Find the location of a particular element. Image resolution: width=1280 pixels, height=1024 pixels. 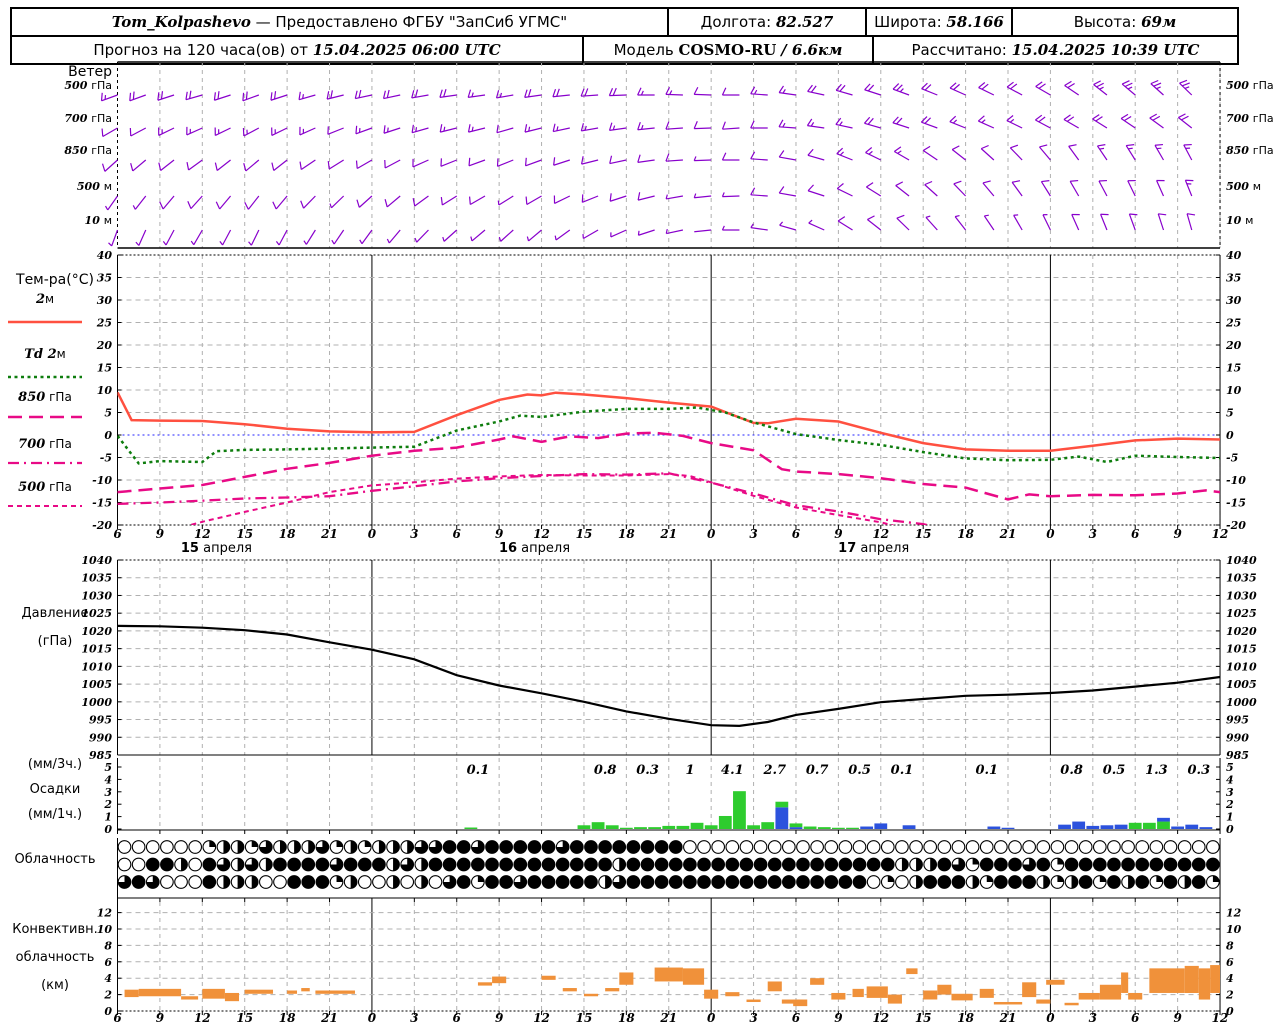

svg-text: 2.7 is located at coordinates (774, 770).